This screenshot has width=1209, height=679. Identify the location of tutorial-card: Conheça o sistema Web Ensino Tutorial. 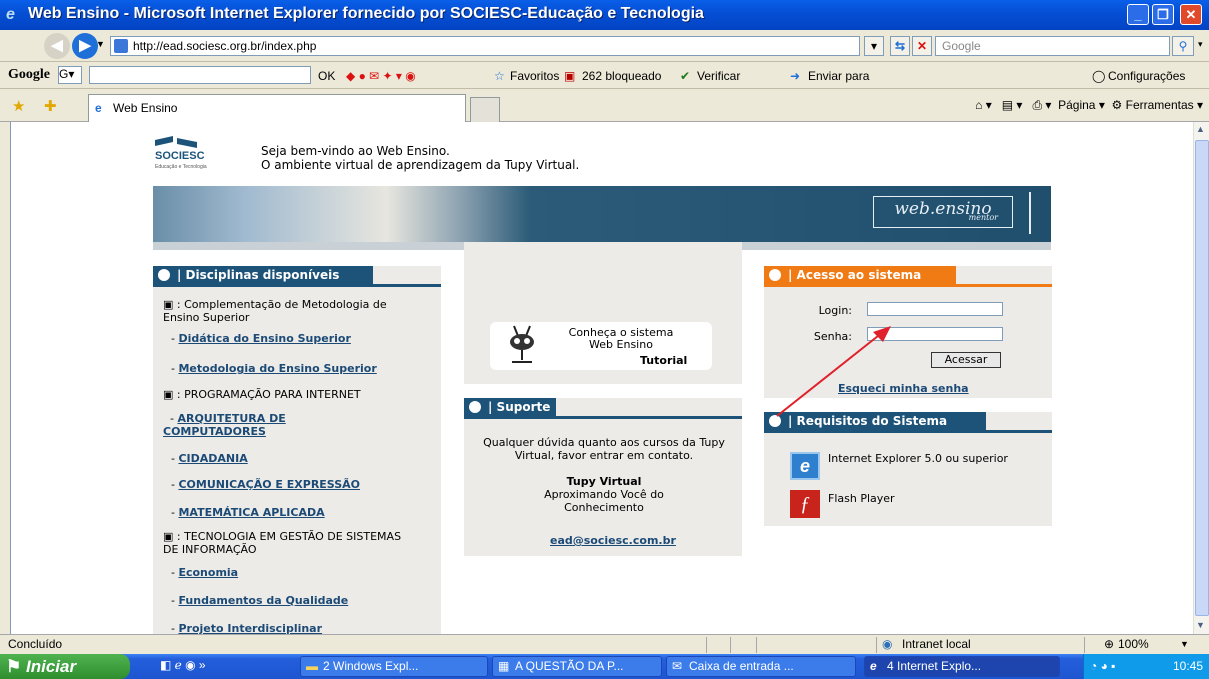
(601, 346).